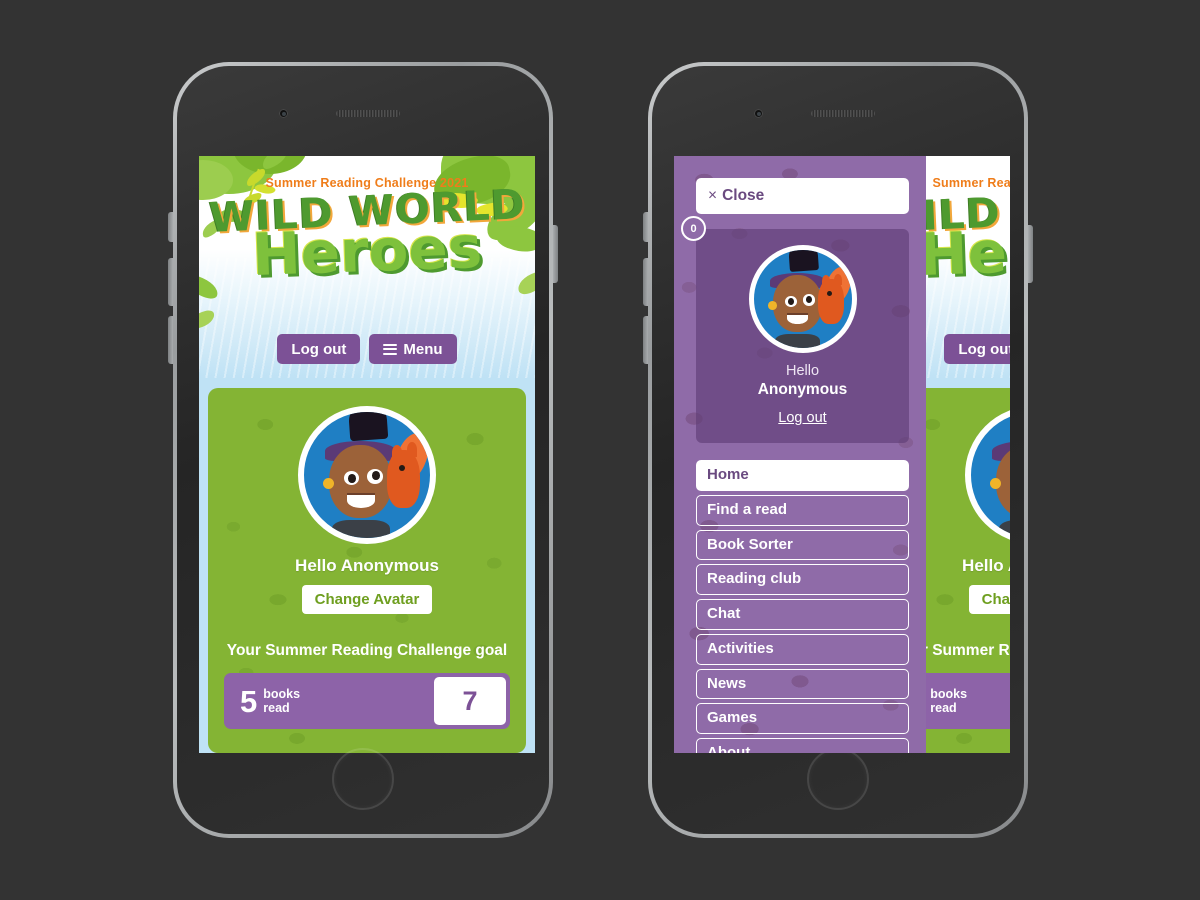 This screenshot has width=1200, height=900. What do you see at coordinates (802, 418) in the screenshot?
I see `menu-logout-link: Log out` at bounding box center [802, 418].